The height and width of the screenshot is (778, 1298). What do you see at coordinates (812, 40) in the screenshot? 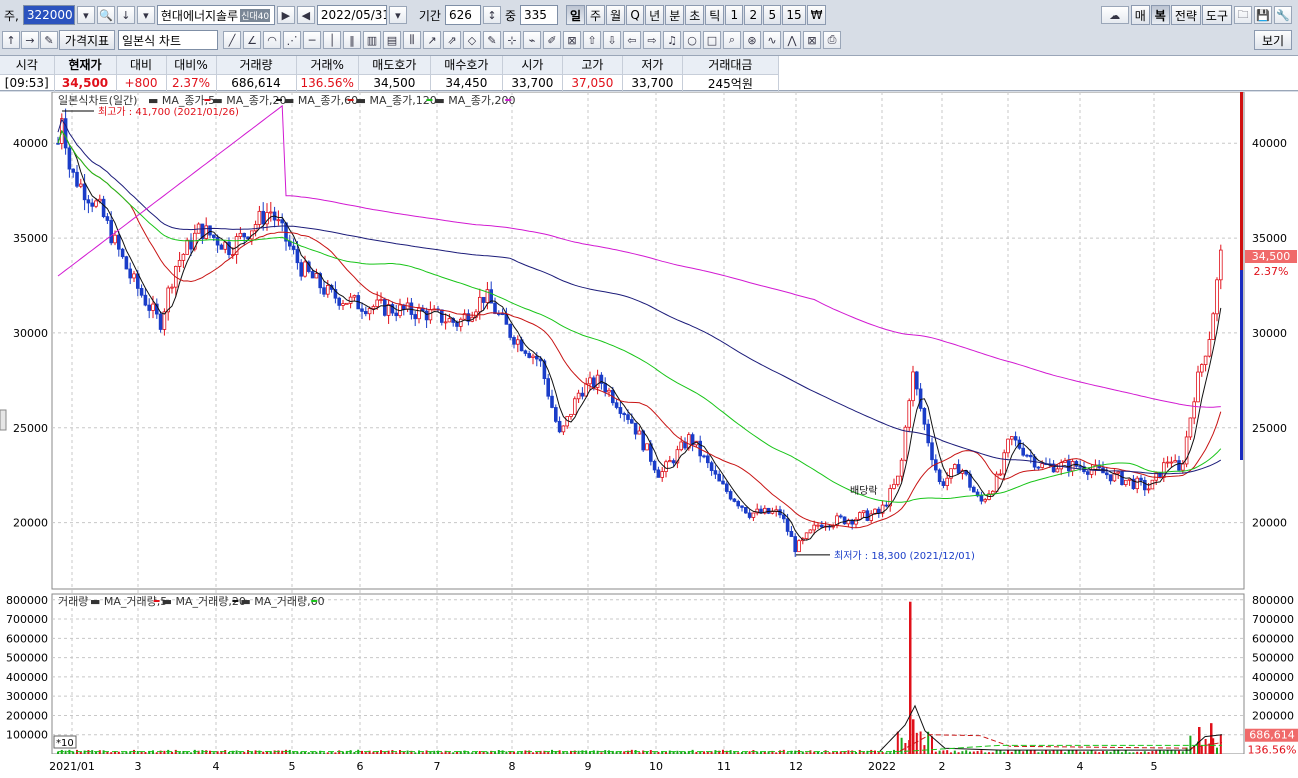
I see `draw-tool-29-icon: ⊠` at bounding box center [812, 40].